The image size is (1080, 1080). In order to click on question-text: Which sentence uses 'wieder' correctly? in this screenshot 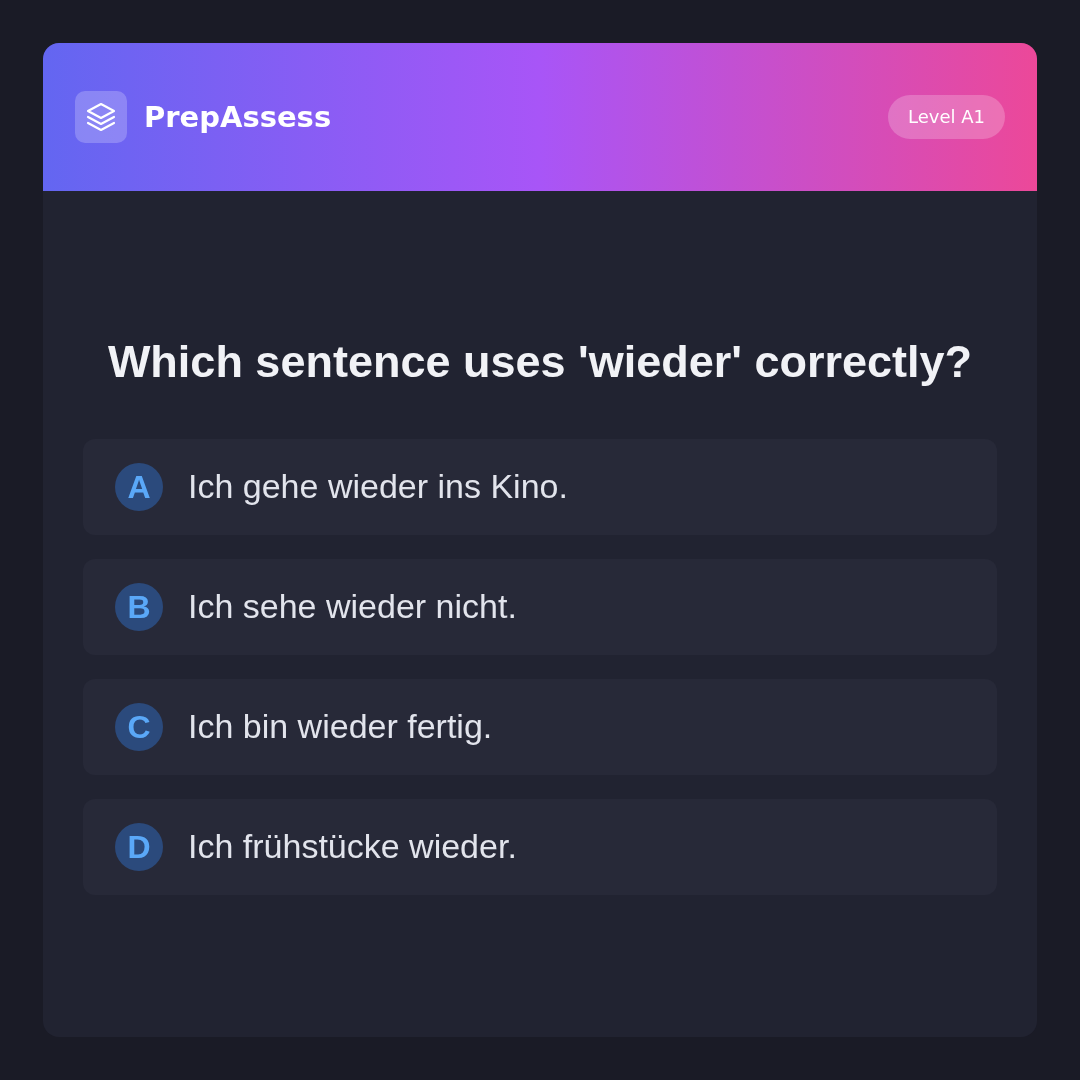, I will do `click(540, 361)`.